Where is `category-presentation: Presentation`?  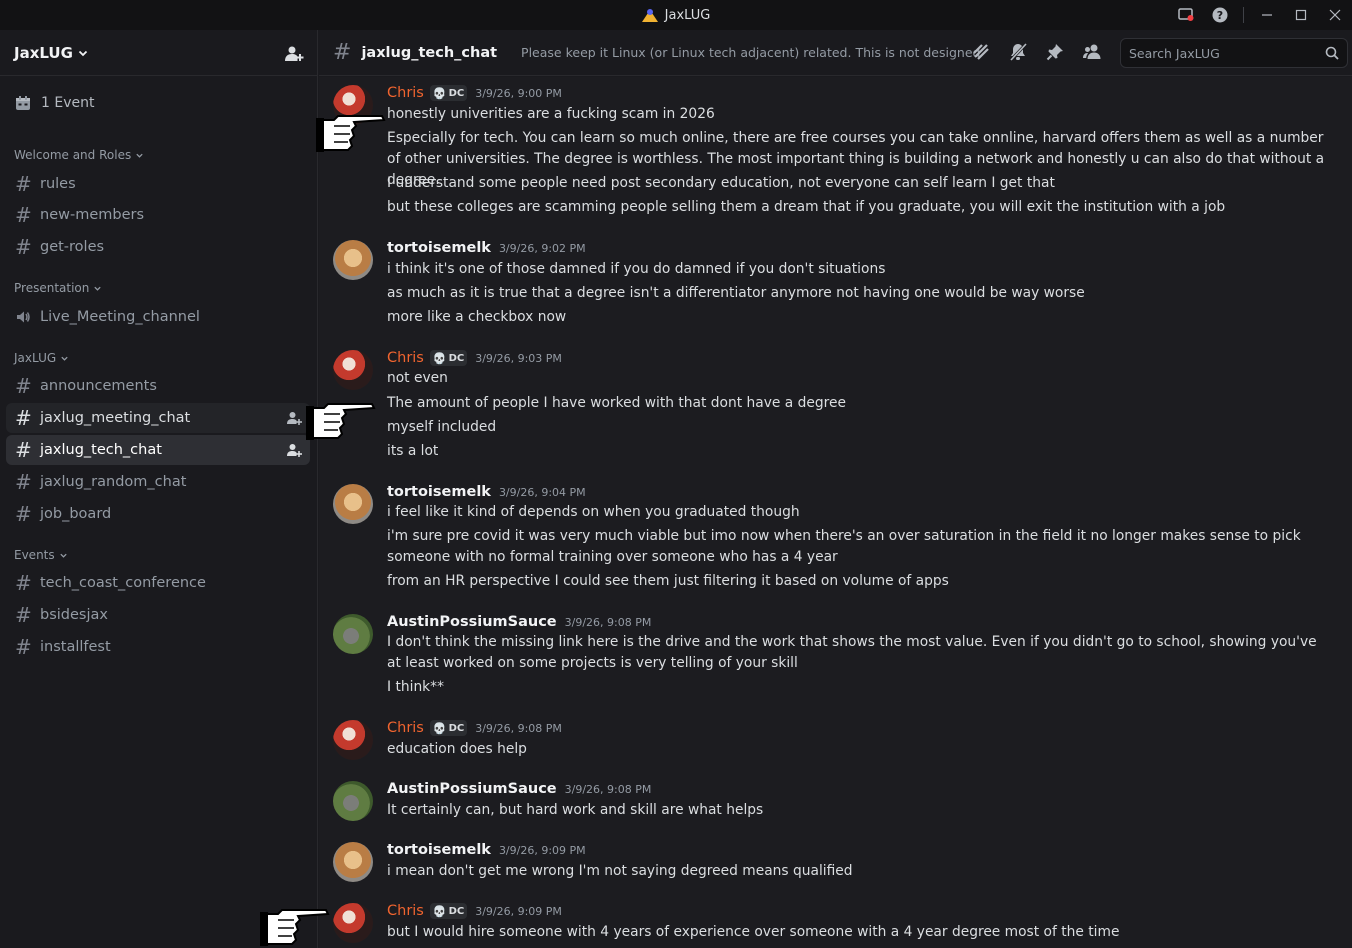 category-presentation: Presentation is located at coordinates (58, 288).